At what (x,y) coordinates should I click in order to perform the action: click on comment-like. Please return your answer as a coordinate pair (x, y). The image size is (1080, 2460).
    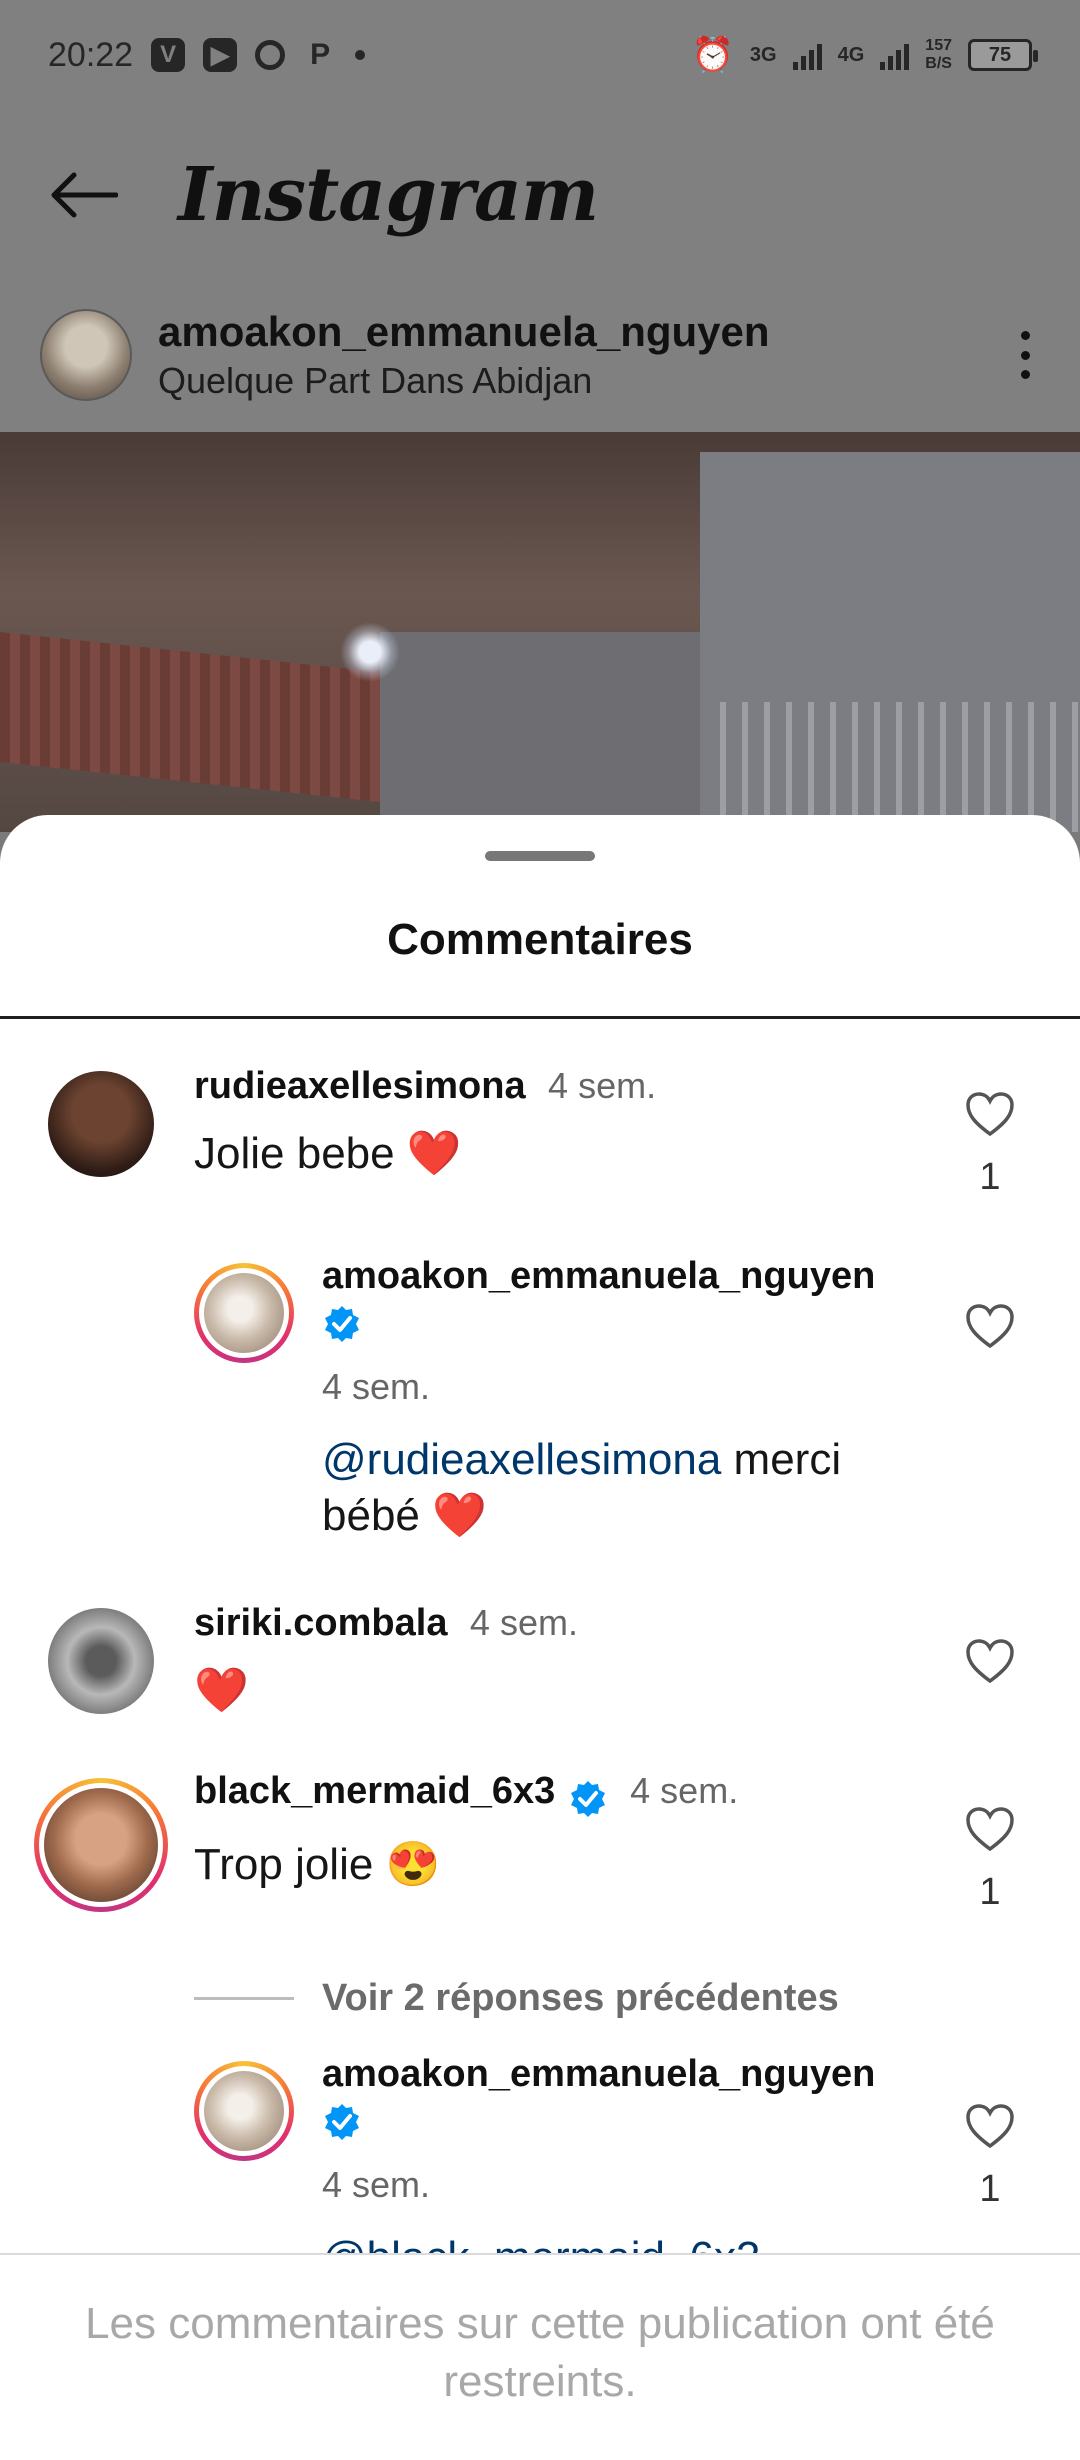
    Looking at the image, I should click on (990, 1663).